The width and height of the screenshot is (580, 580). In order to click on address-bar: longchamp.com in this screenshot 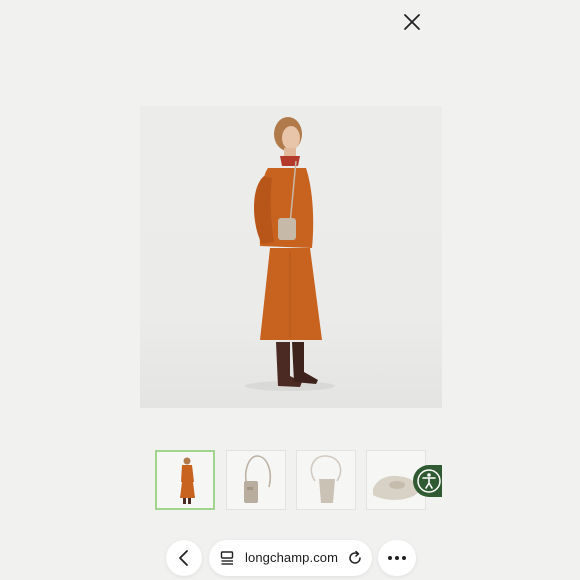, I will do `click(290, 558)`.